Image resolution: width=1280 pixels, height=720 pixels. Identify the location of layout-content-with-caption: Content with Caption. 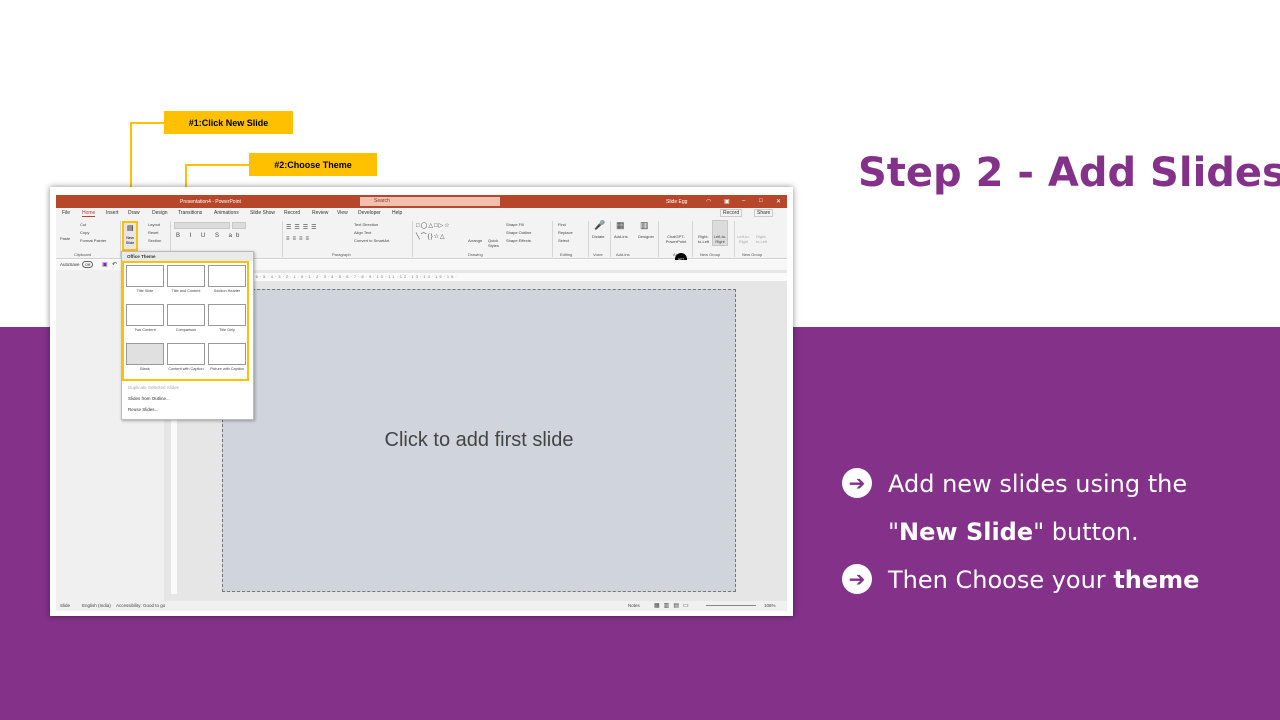
(186, 357).